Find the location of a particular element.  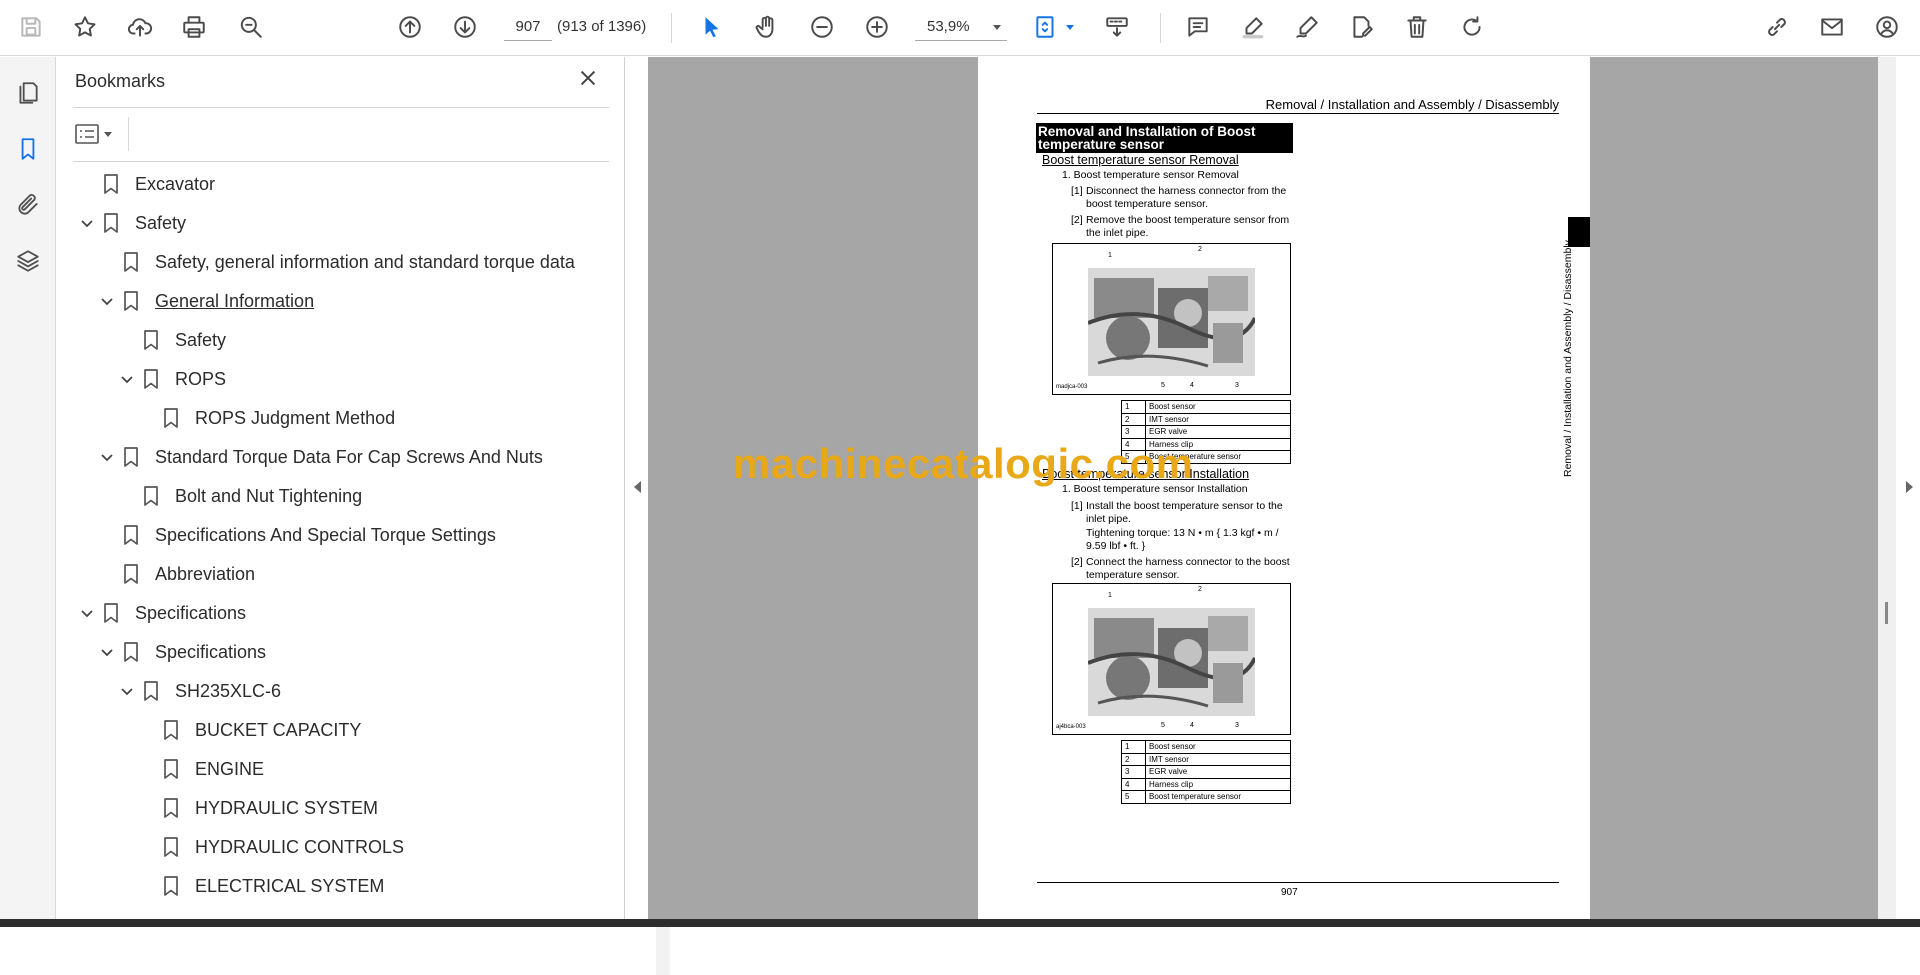

collapse-right-panel-icon is located at coordinates (1909, 487).